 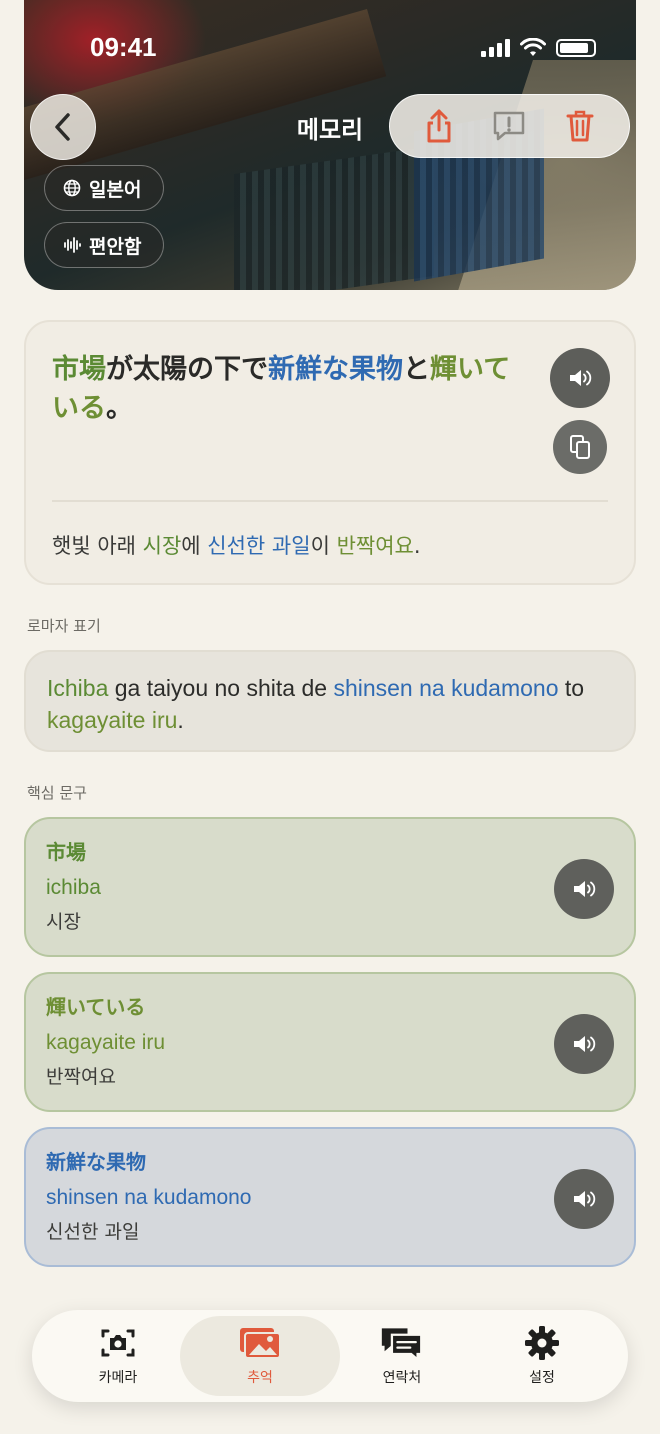 I want to click on jp-segment: 。, so click(x=119, y=408).